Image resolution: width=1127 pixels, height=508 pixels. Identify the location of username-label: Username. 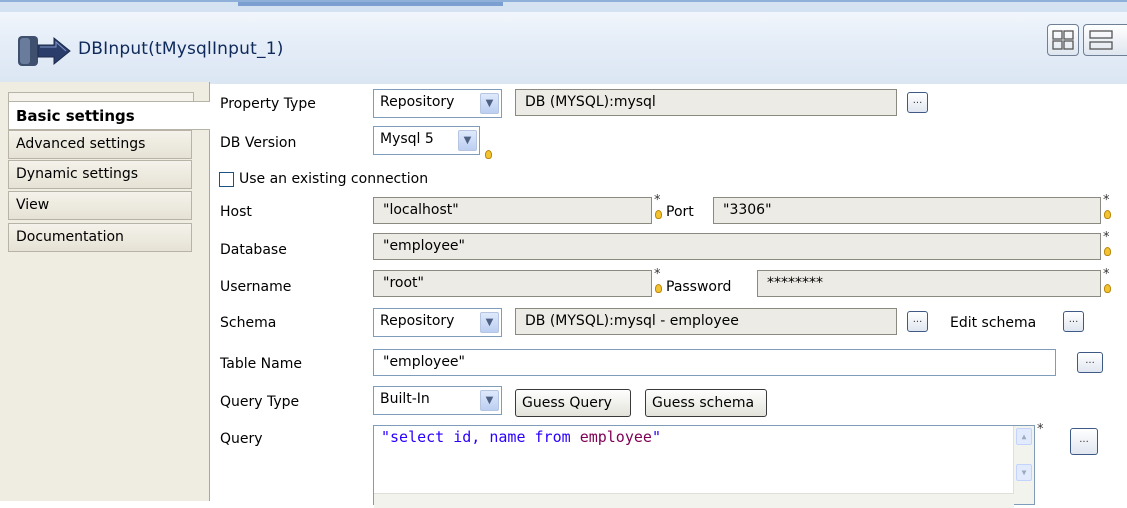
(256, 287).